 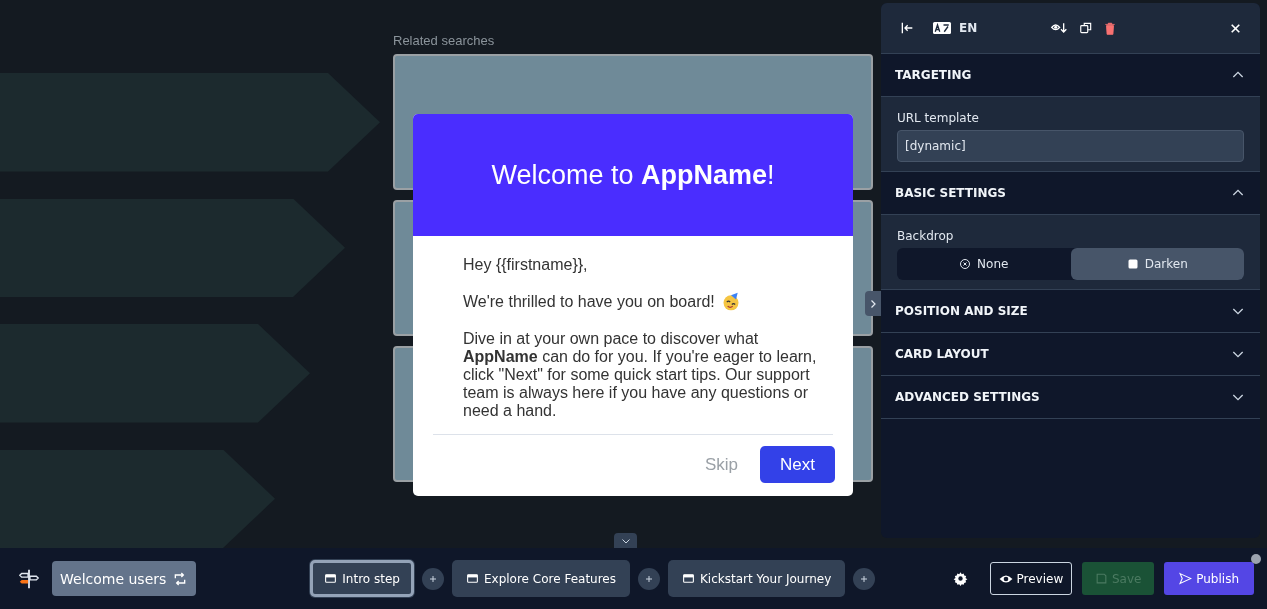 What do you see at coordinates (1070, 311) in the screenshot?
I see `section-header: POSITION AND SIZE` at bounding box center [1070, 311].